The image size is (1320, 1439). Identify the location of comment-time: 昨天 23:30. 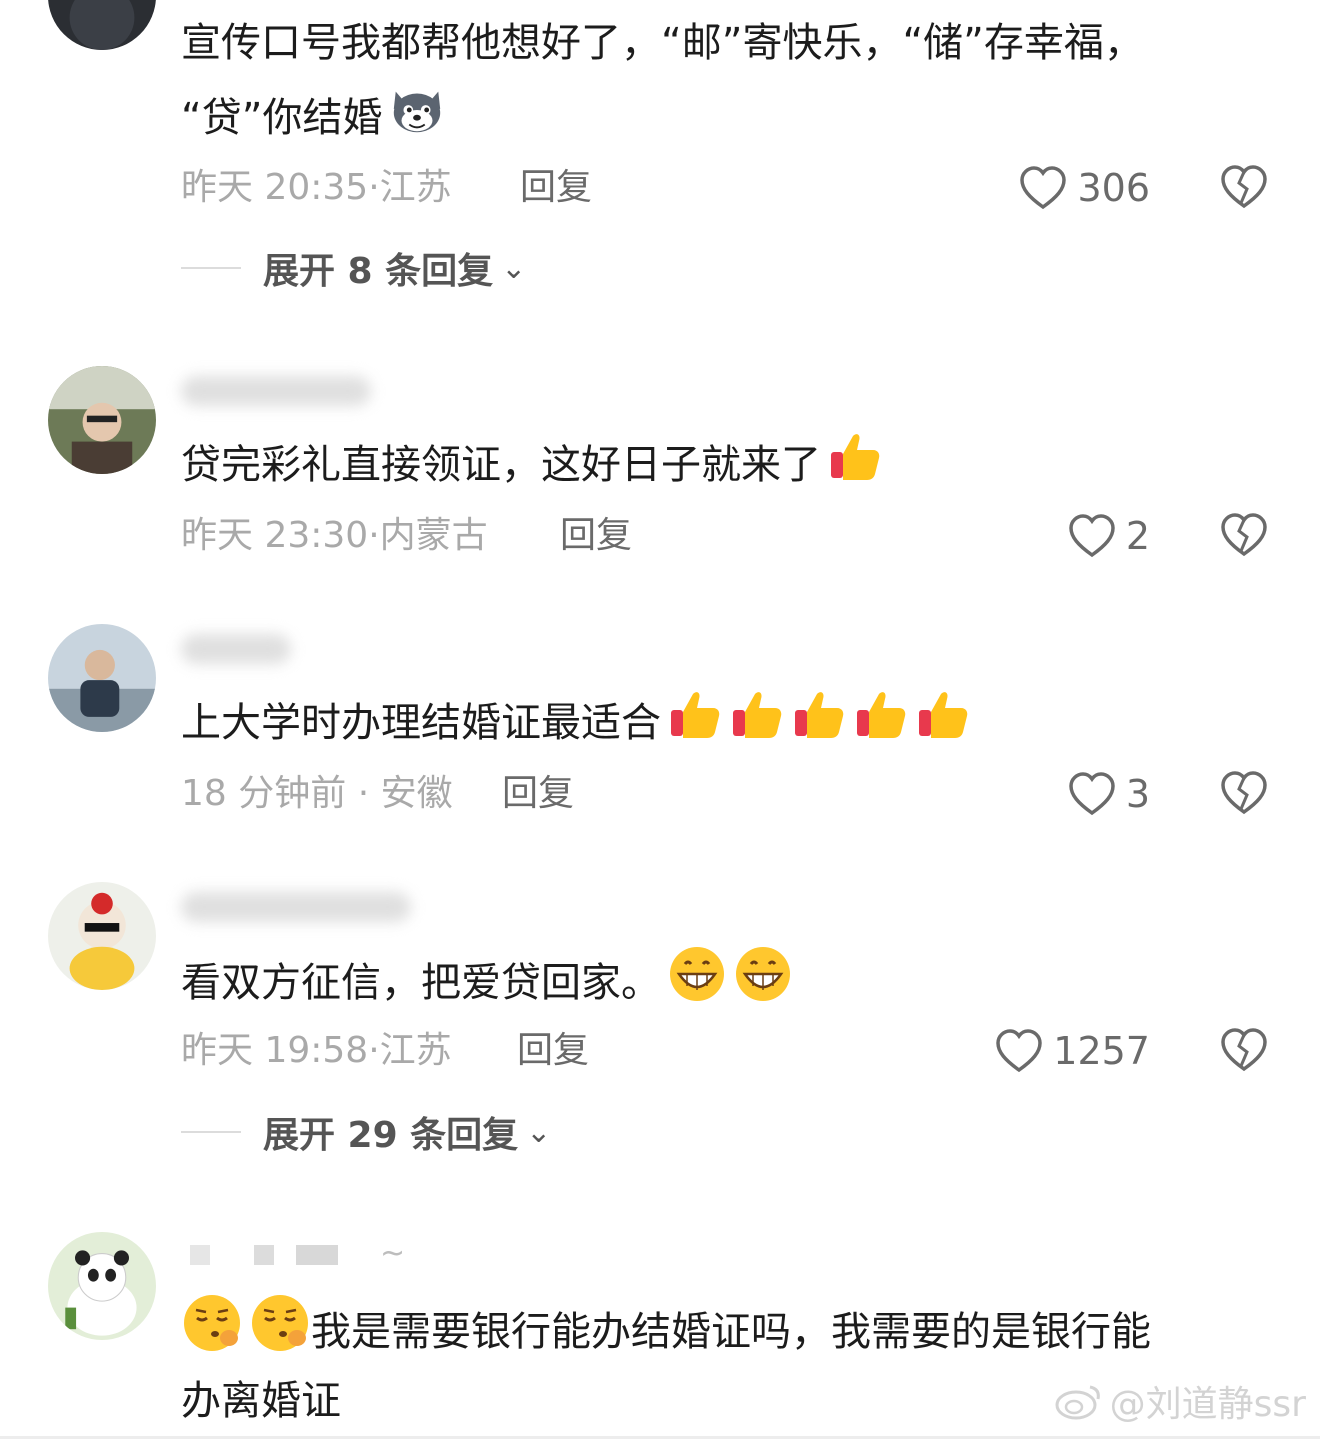
(275, 535).